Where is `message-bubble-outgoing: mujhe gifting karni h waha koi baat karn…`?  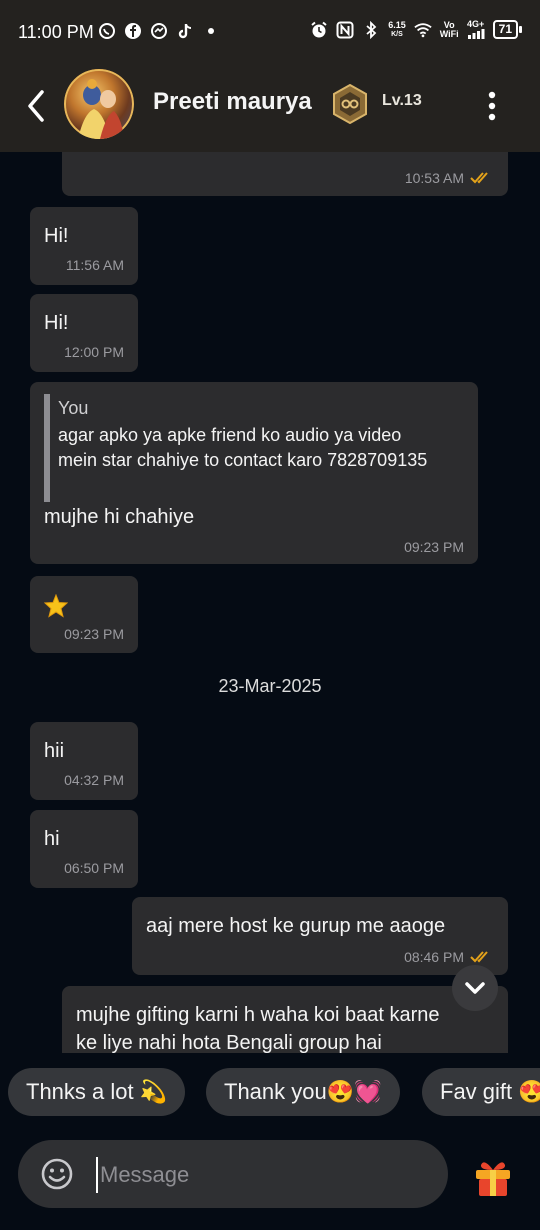 message-bubble-outgoing: mujhe gifting karni h waha koi baat karn… is located at coordinates (285, 1019).